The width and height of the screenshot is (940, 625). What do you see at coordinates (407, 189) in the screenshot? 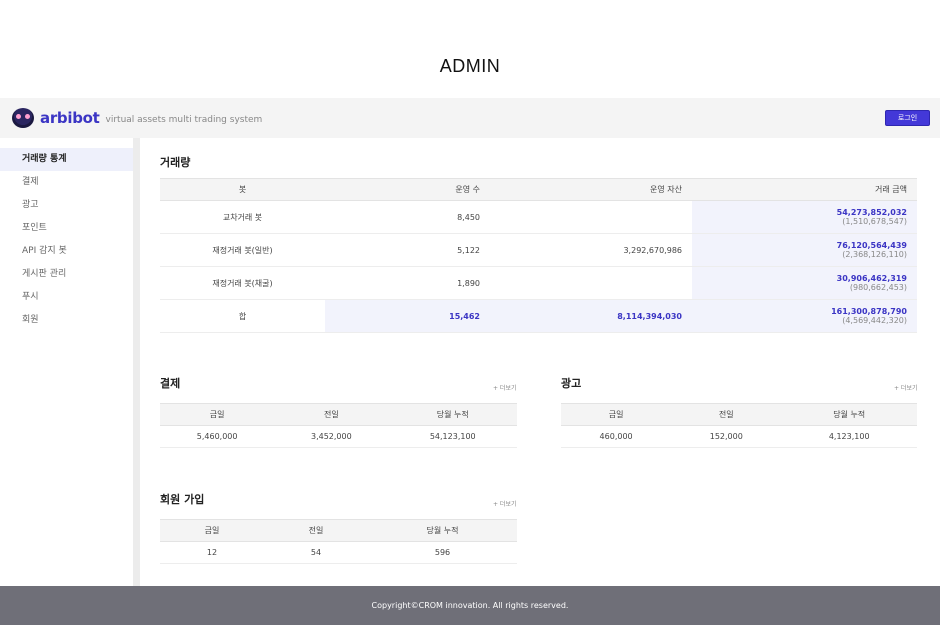
I see `column-header: 운영 수` at bounding box center [407, 189].